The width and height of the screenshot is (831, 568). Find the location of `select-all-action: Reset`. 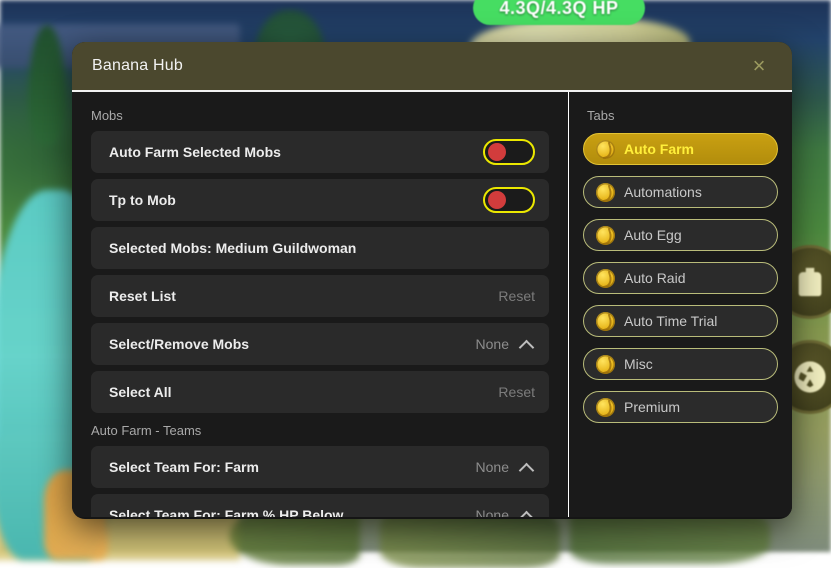

select-all-action: Reset is located at coordinates (516, 392).